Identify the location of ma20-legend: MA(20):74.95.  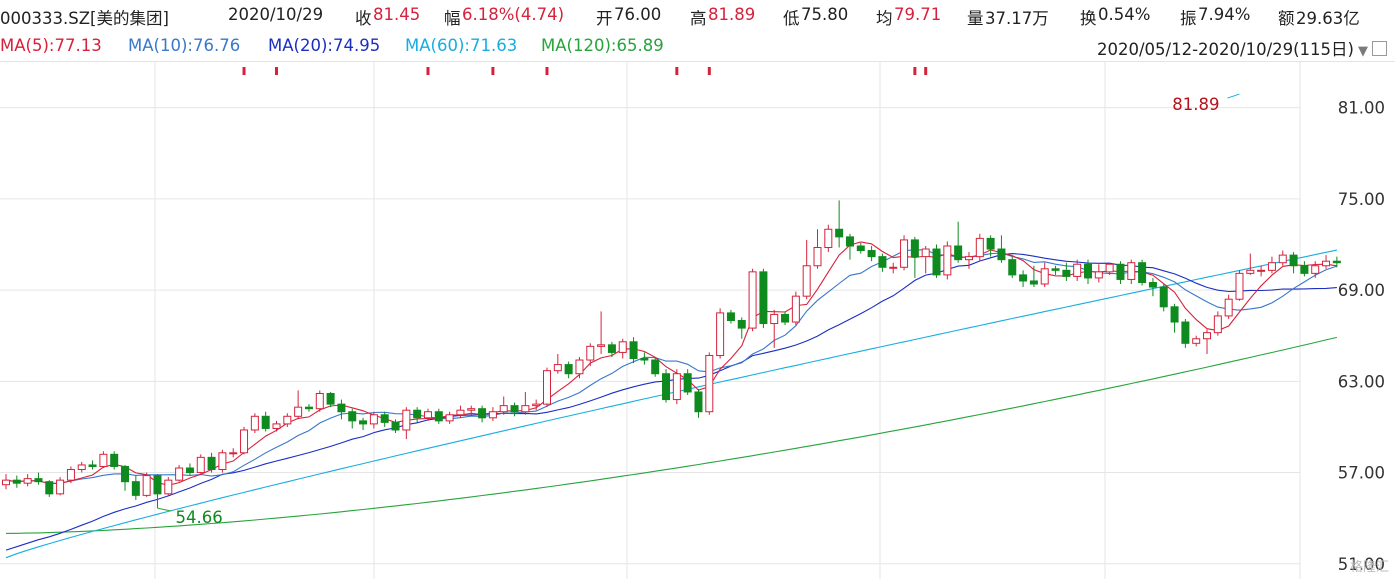
(324, 45).